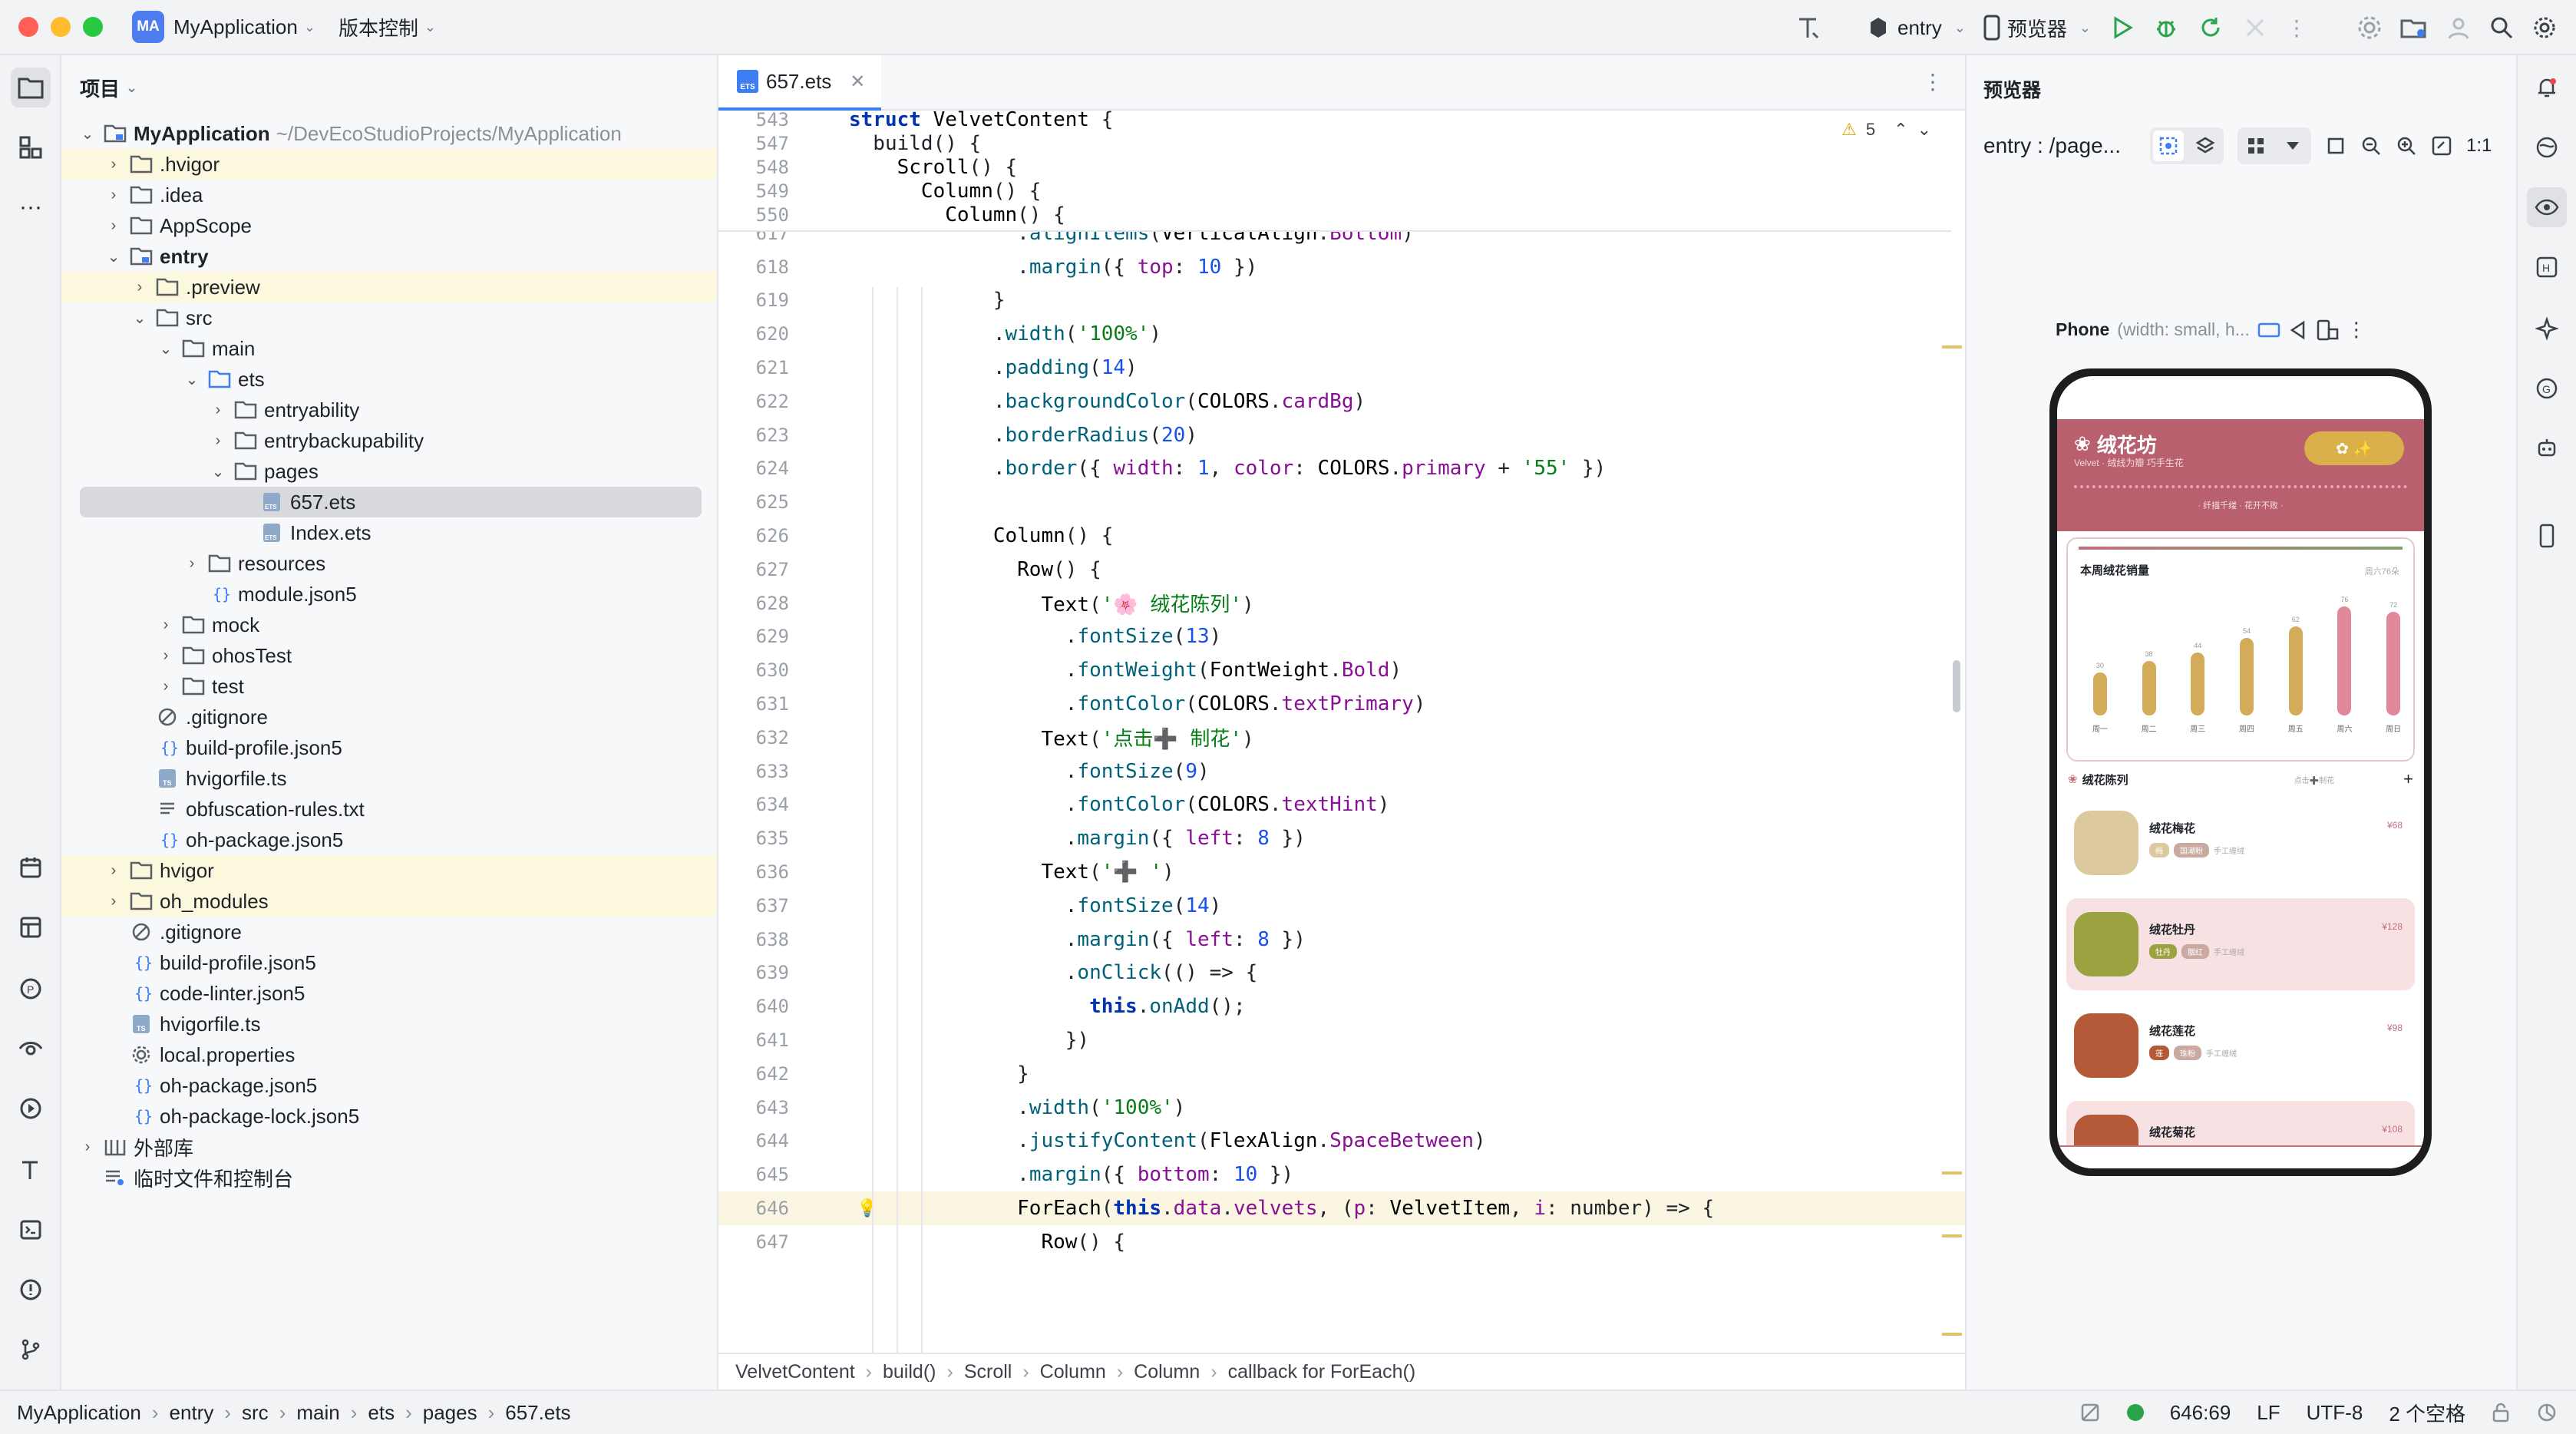 The image size is (2576, 1434). Describe the element at coordinates (389, 993) in the screenshot. I see `tree-item: {} code-linter.json5` at that location.